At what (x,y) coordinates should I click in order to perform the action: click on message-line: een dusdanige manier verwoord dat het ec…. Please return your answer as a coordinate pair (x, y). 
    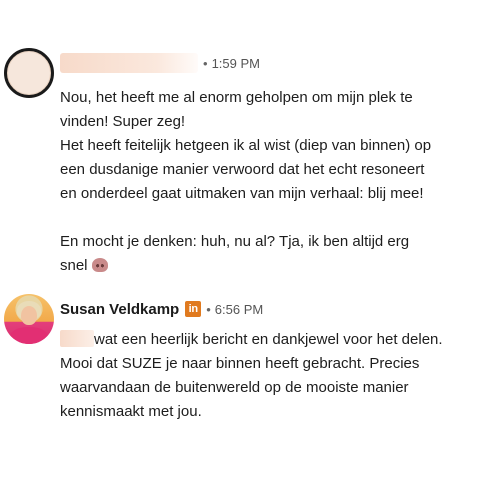
    Looking at the image, I should click on (242, 169).